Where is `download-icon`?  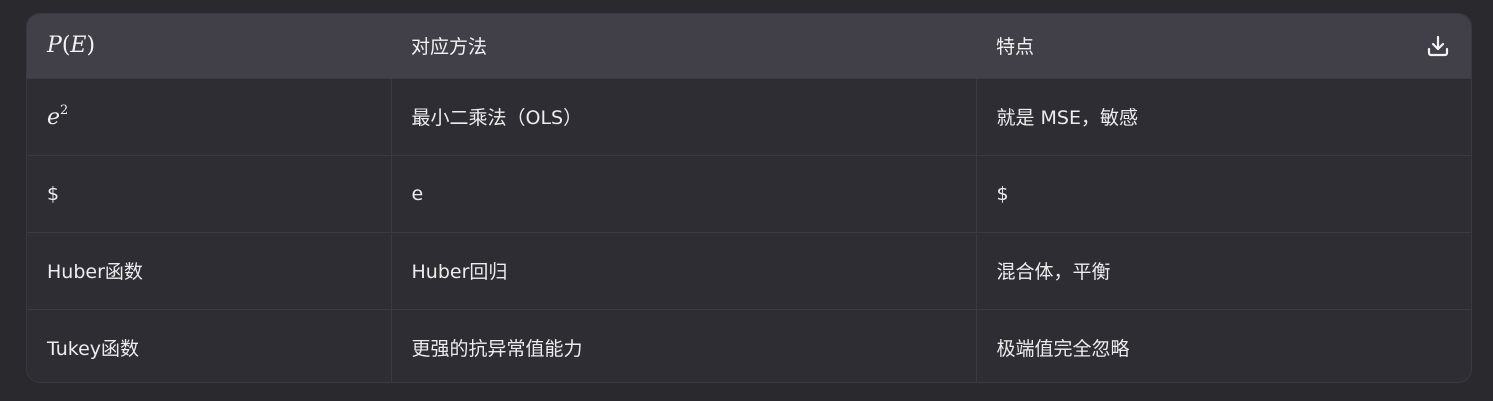 download-icon is located at coordinates (1438, 45).